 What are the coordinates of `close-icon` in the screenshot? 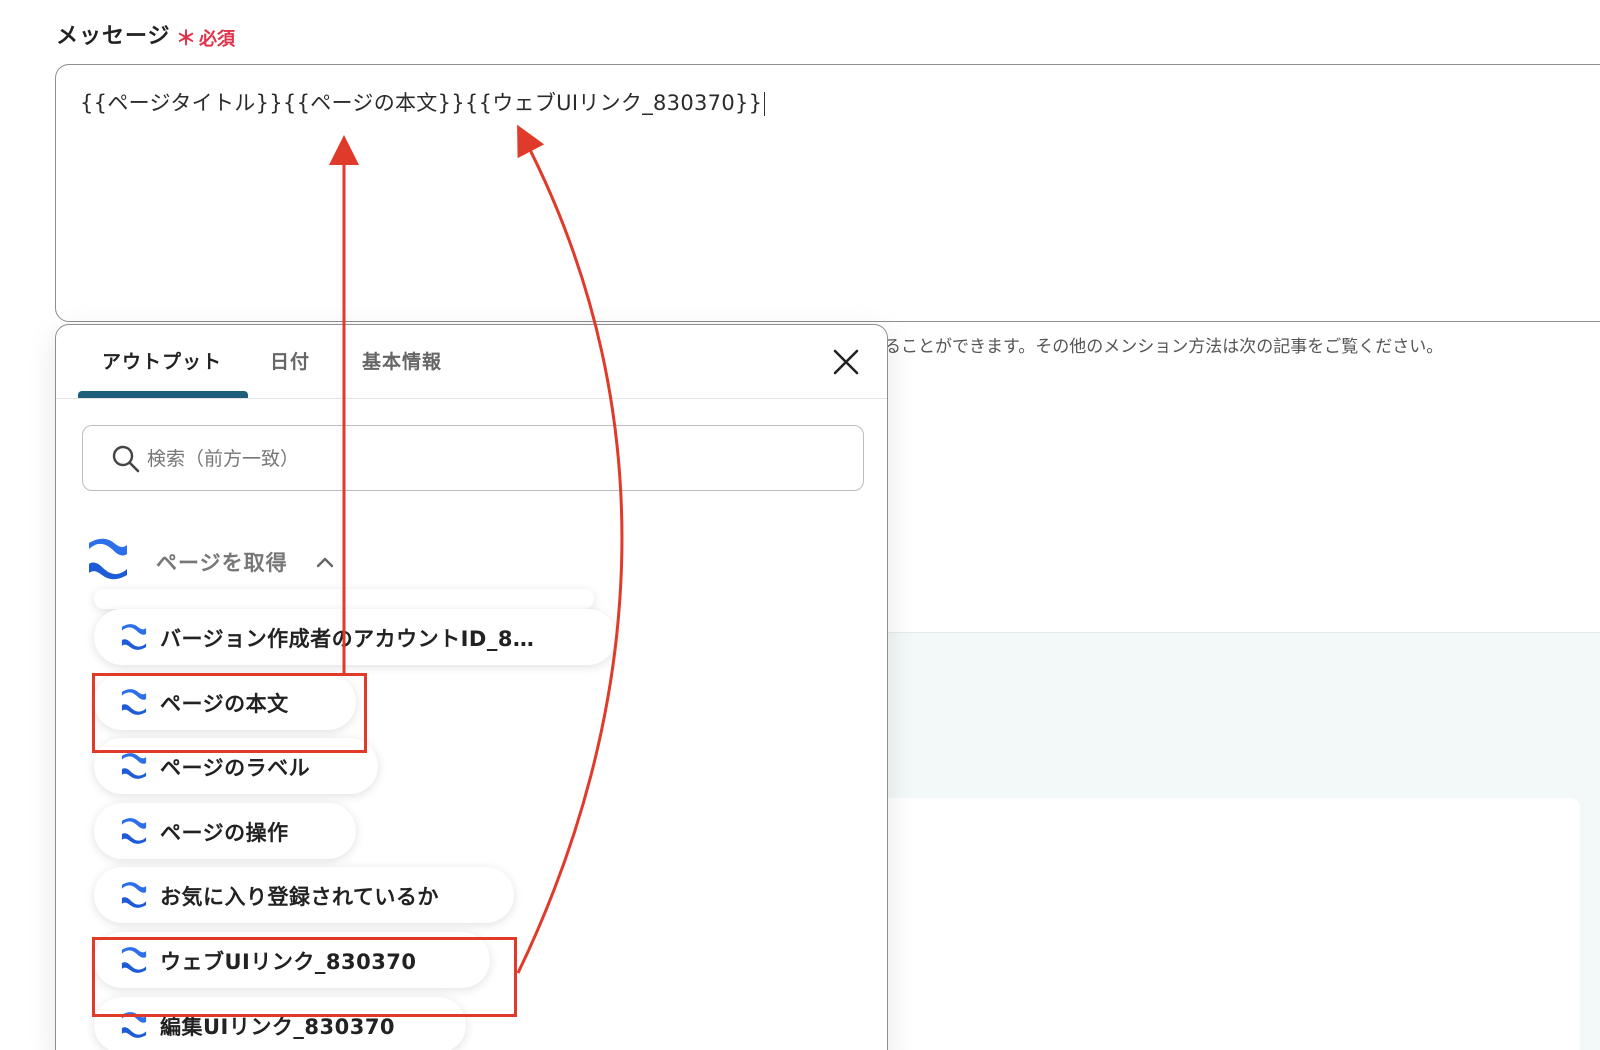 It's located at (846, 362).